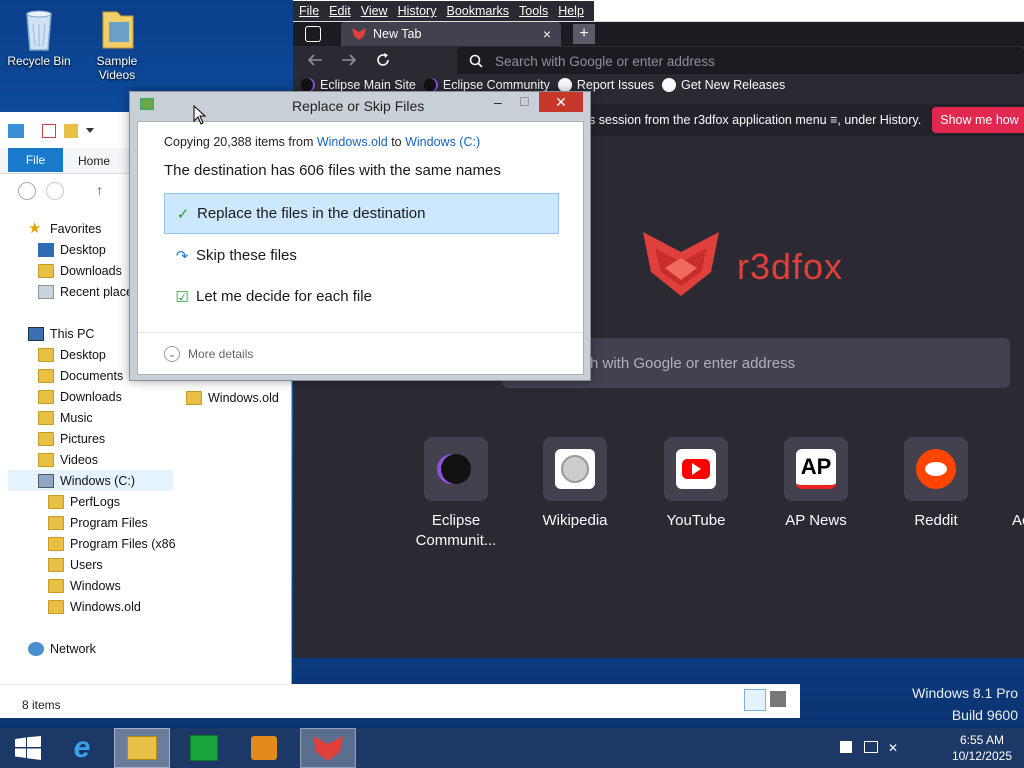 The image size is (1024, 768). Describe the element at coordinates (571, 11) in the screenshot. I see `menu-help: Help` at that location.